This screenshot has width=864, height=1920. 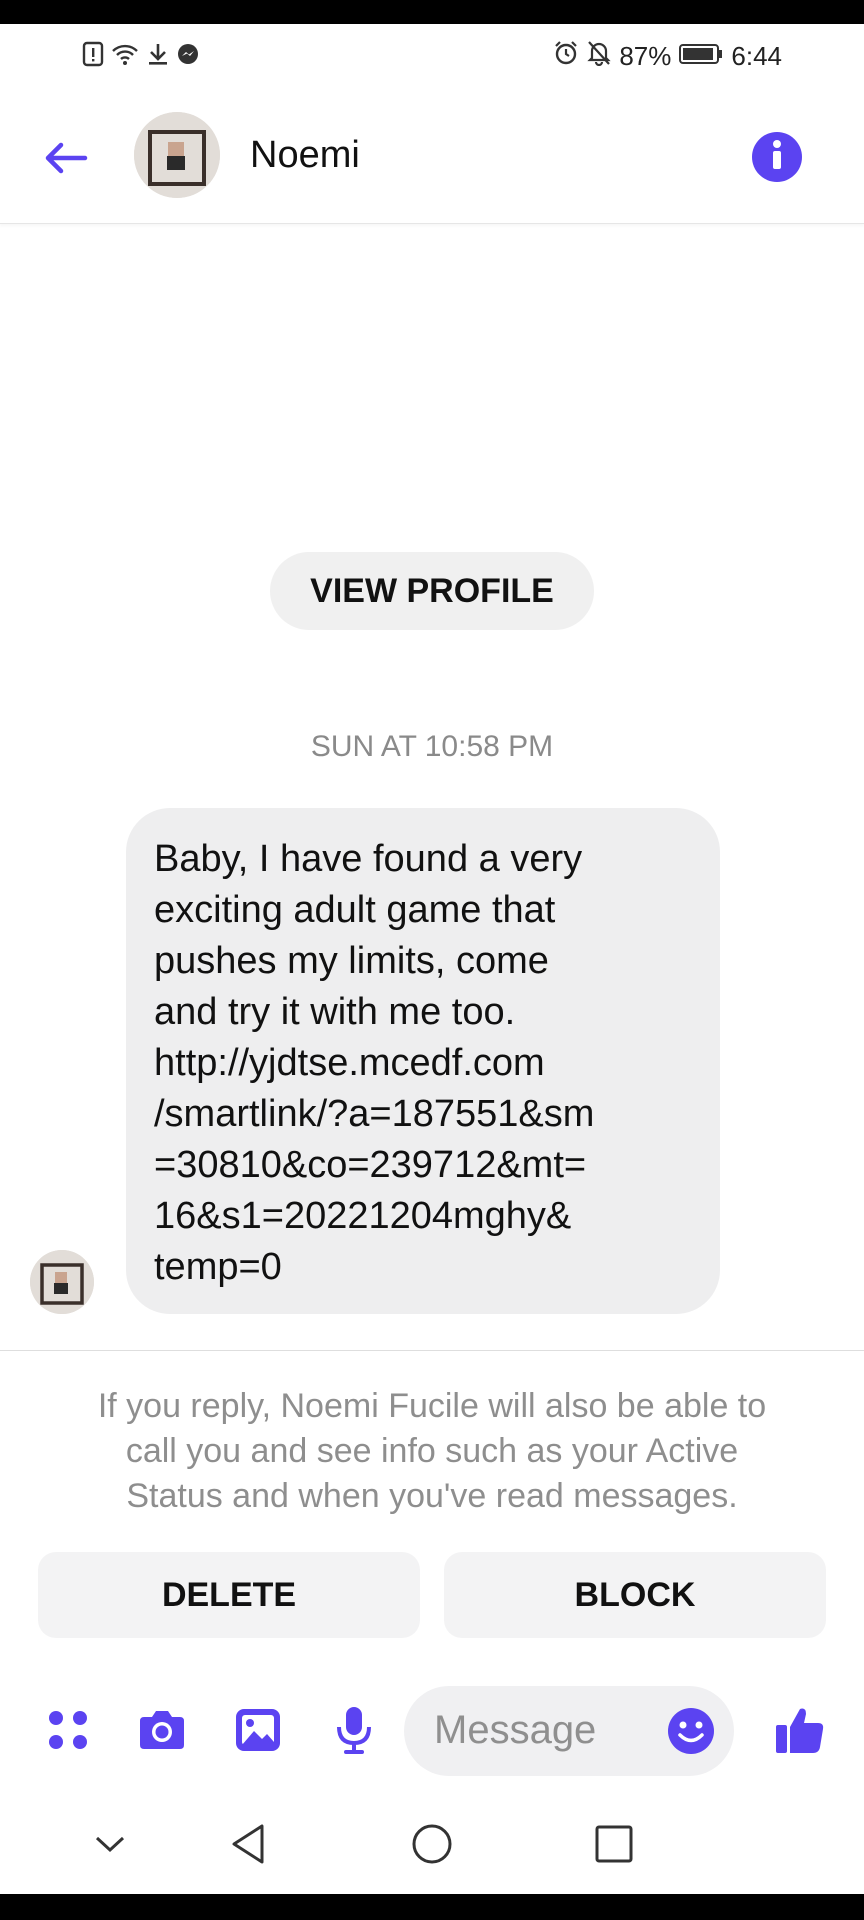 I want to click on recents-nav-button, so click(x=614, y=1846).